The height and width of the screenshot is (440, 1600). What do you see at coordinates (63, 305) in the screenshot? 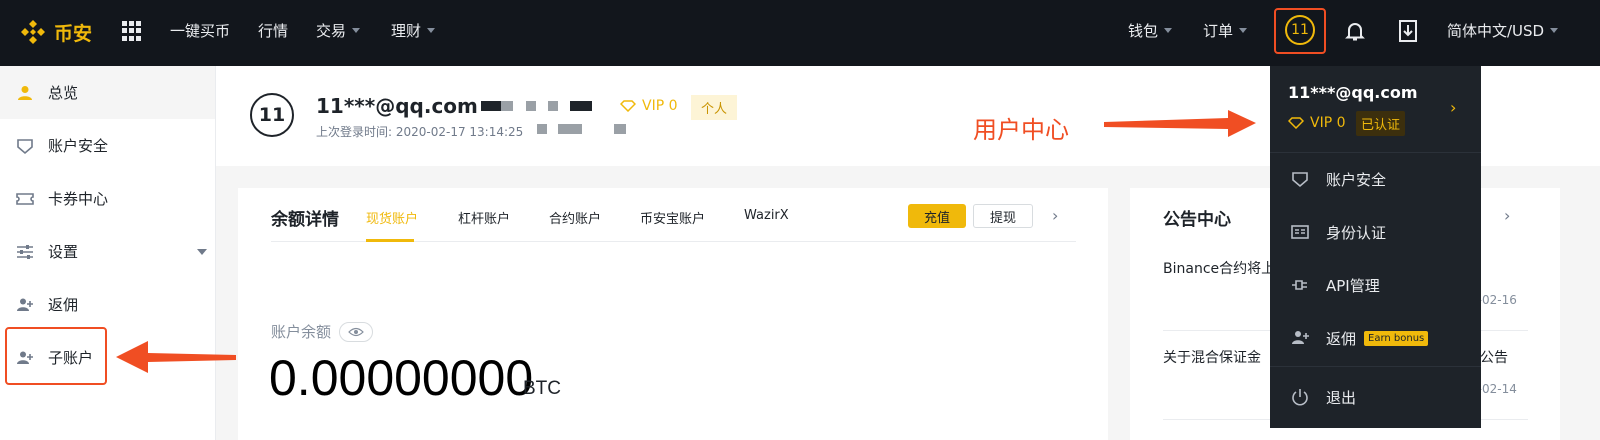
I see `sidebar-item-label: 返佣` at bounding box center [63, 305].